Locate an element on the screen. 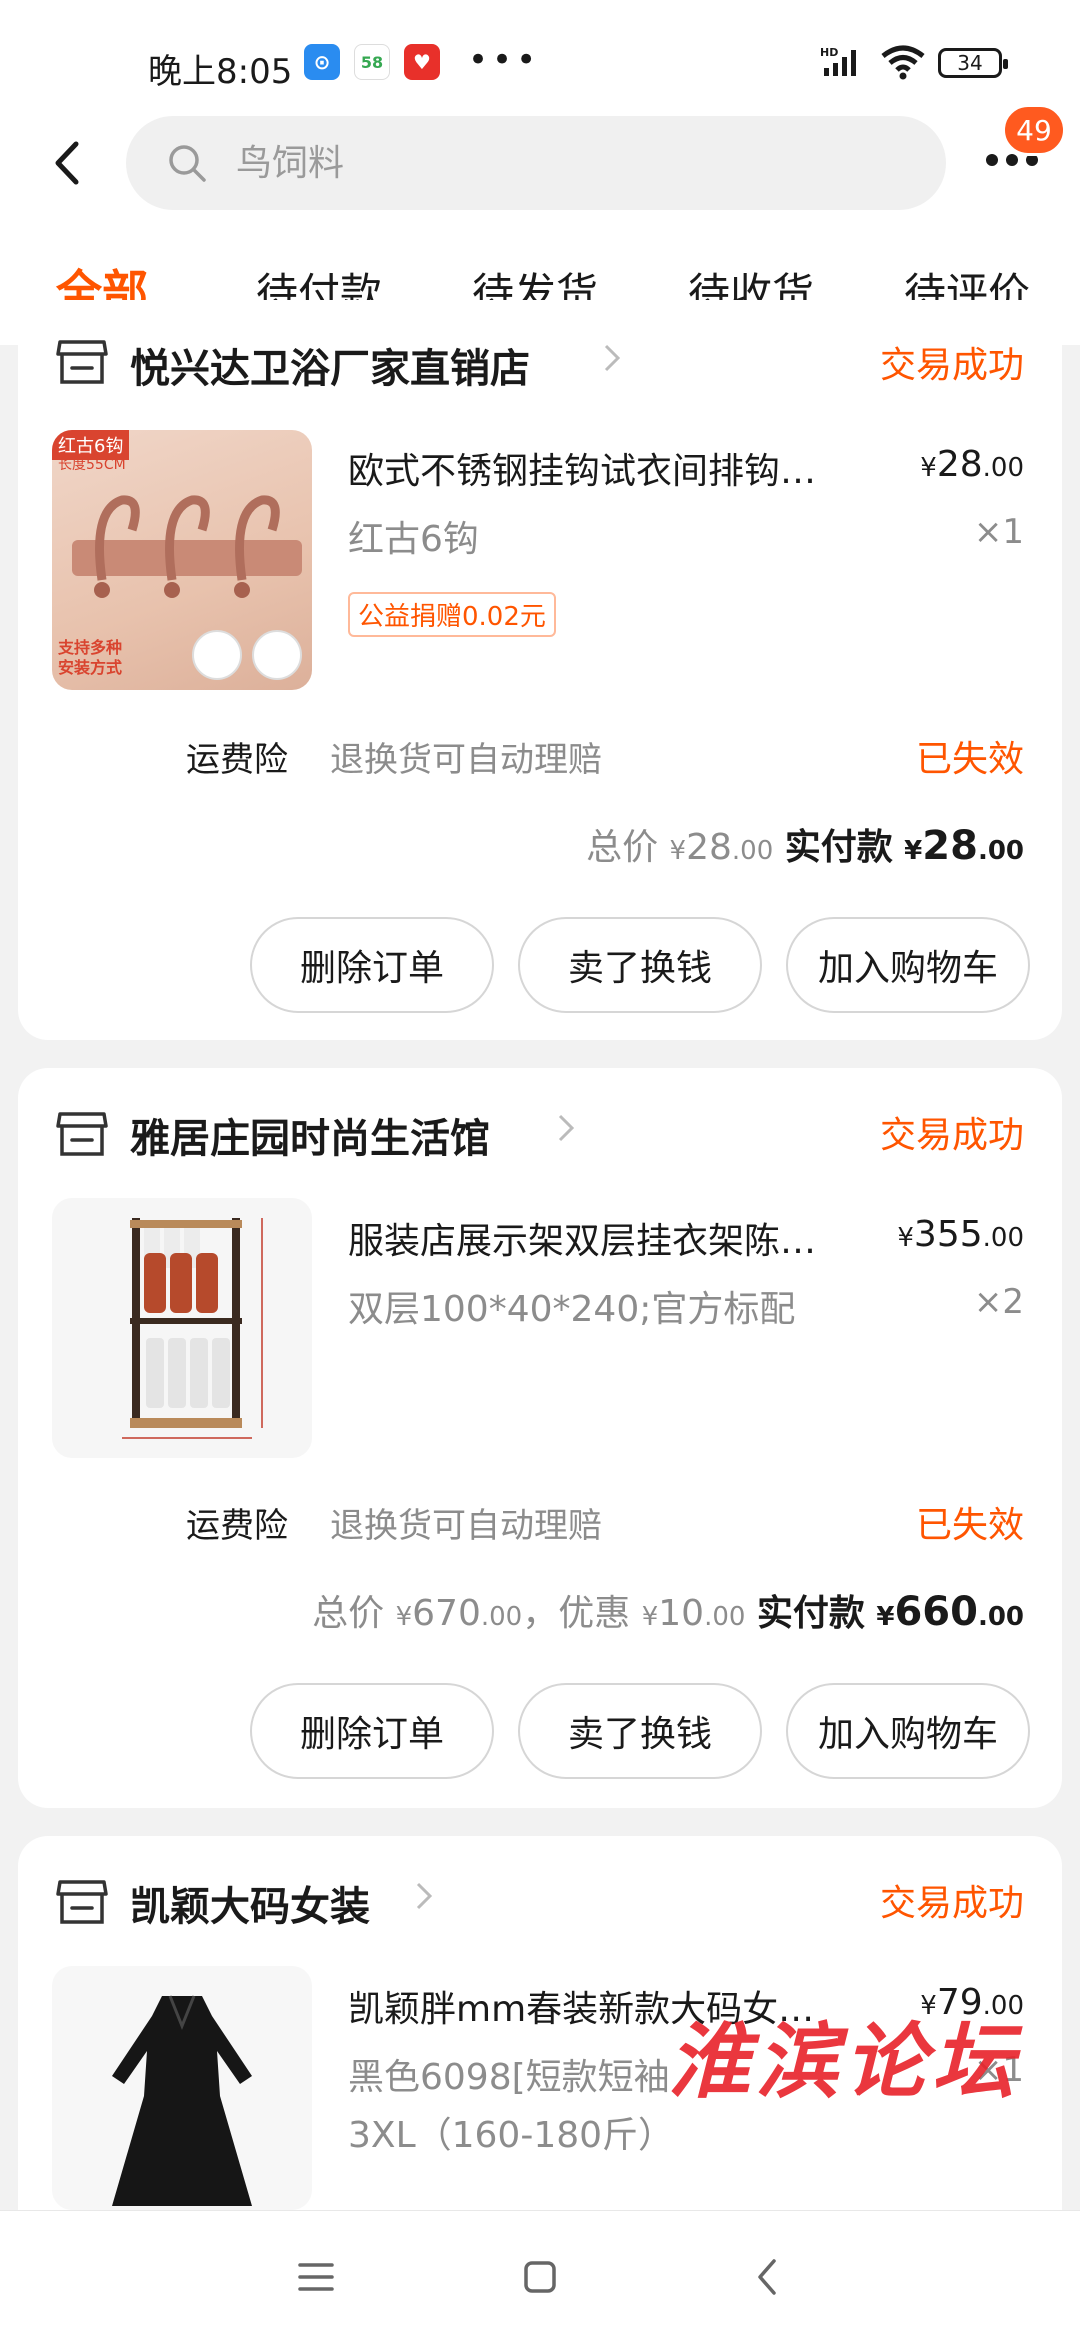 Image resolution: width=1080 pixels, height=2340 pixels. product-sku: 黑色6098[短款短袖 is located at coordinates (509, 2077).